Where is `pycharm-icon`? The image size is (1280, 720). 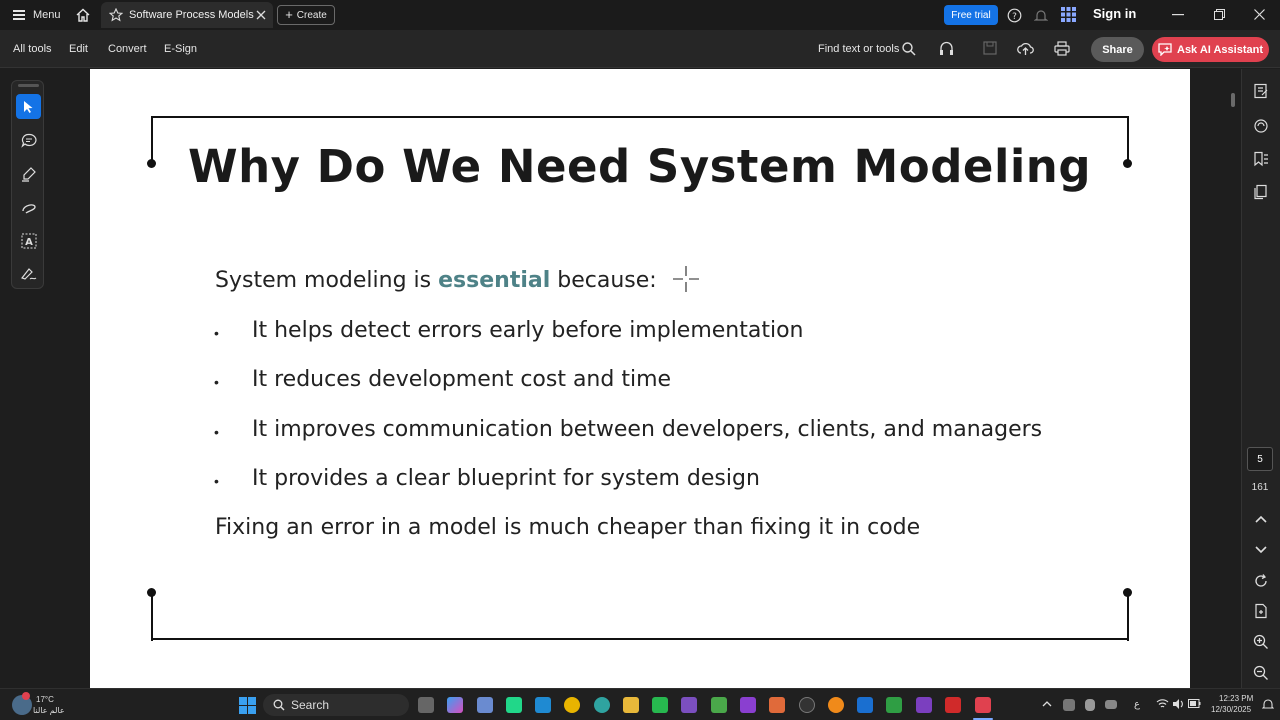 pycharm-icon is located at coordinates (514, 705).